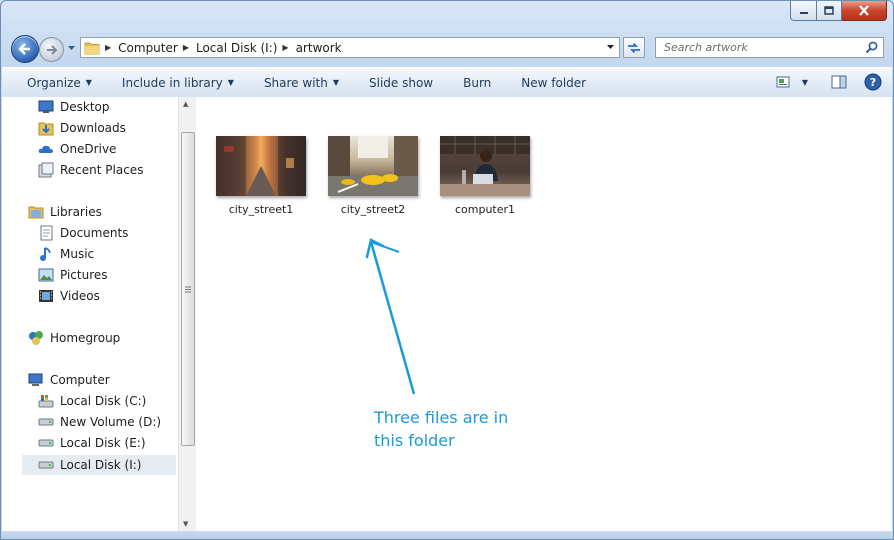 This screenshot has height=540, width=894. I want to click on onedrive-icon, so click(46, 149).